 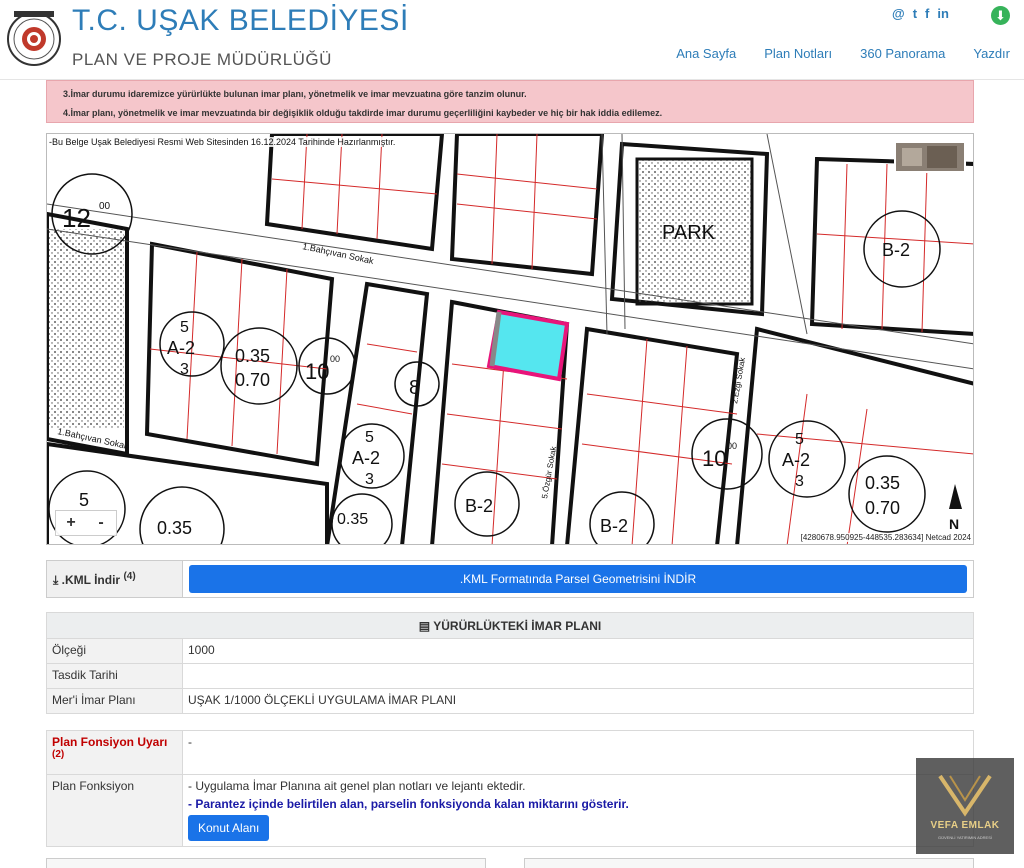 I want to click on zone-a2-1: A-2, so click(x=181, y=348).